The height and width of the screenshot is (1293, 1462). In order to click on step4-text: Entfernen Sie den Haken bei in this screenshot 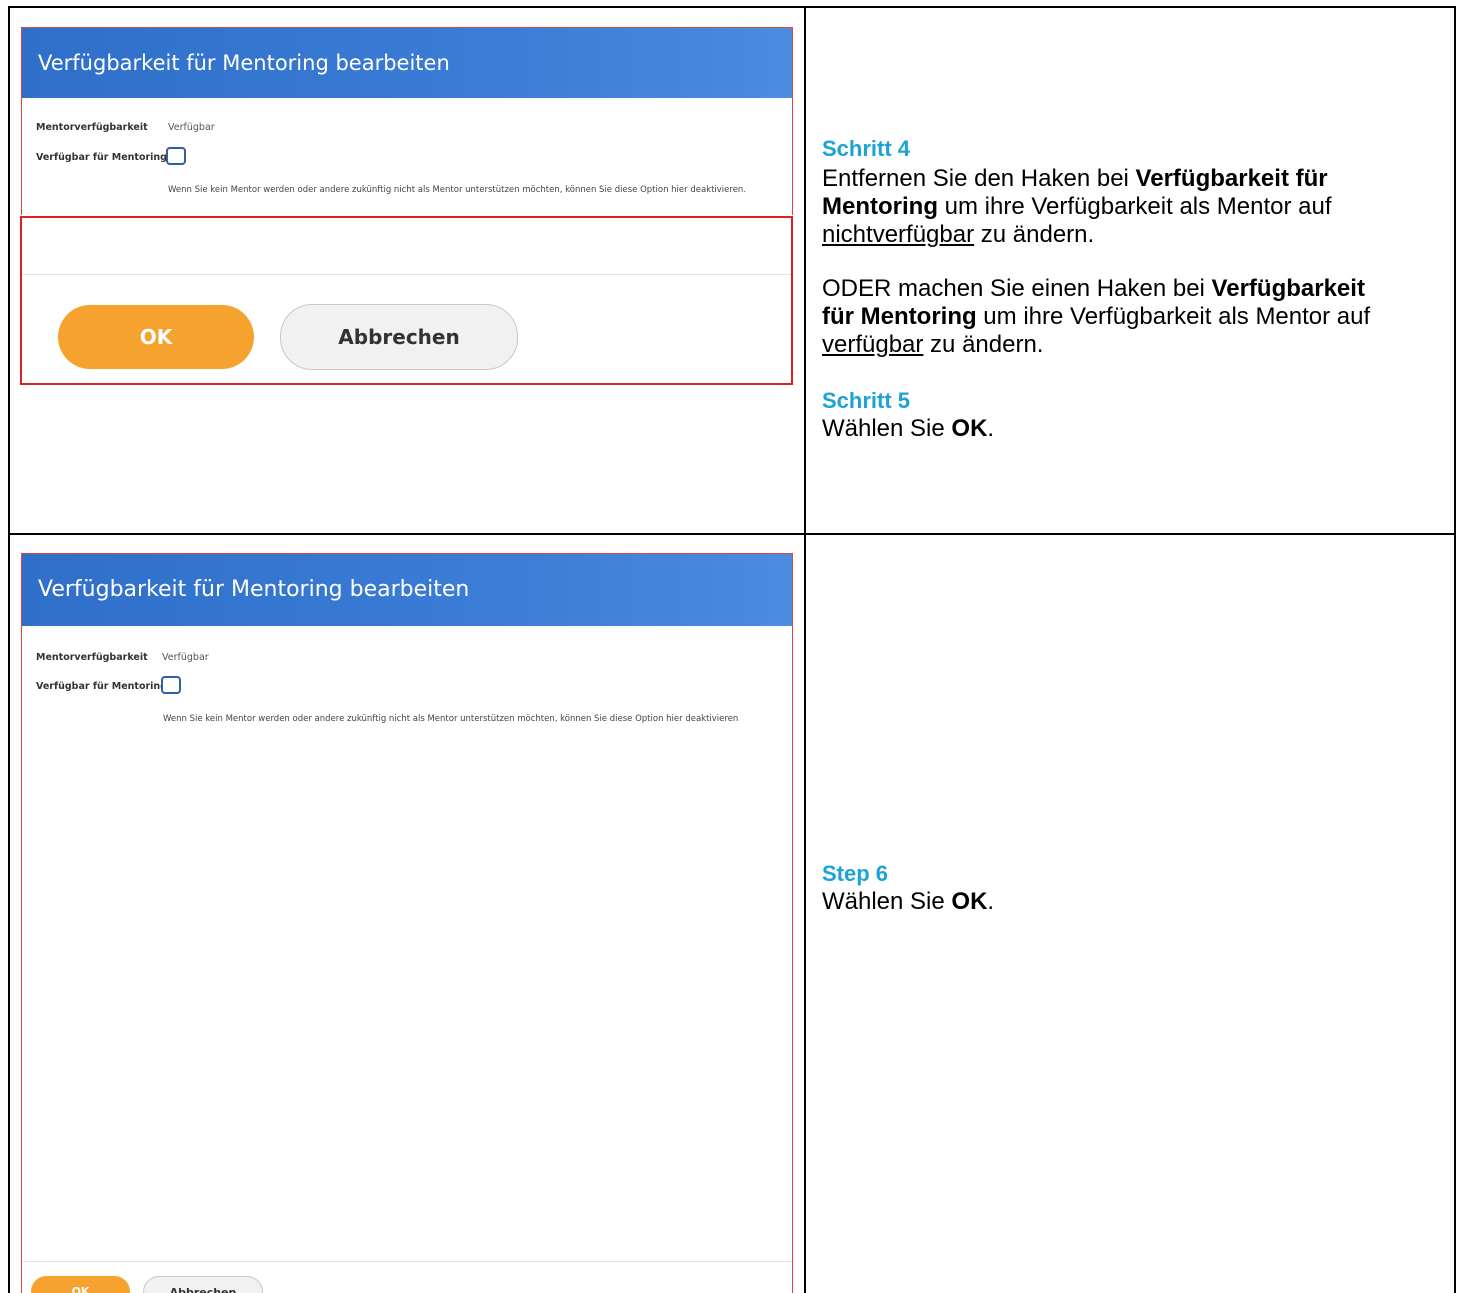, I will do `click(979, 178)`.